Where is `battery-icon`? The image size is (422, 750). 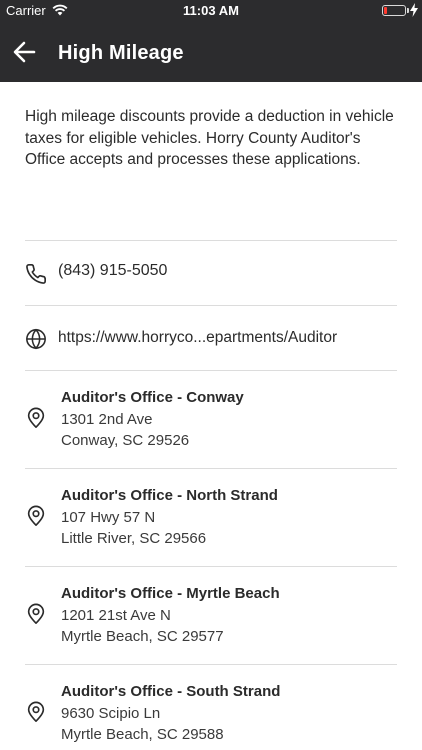 battery-icon is located at coordinates (394, 10).